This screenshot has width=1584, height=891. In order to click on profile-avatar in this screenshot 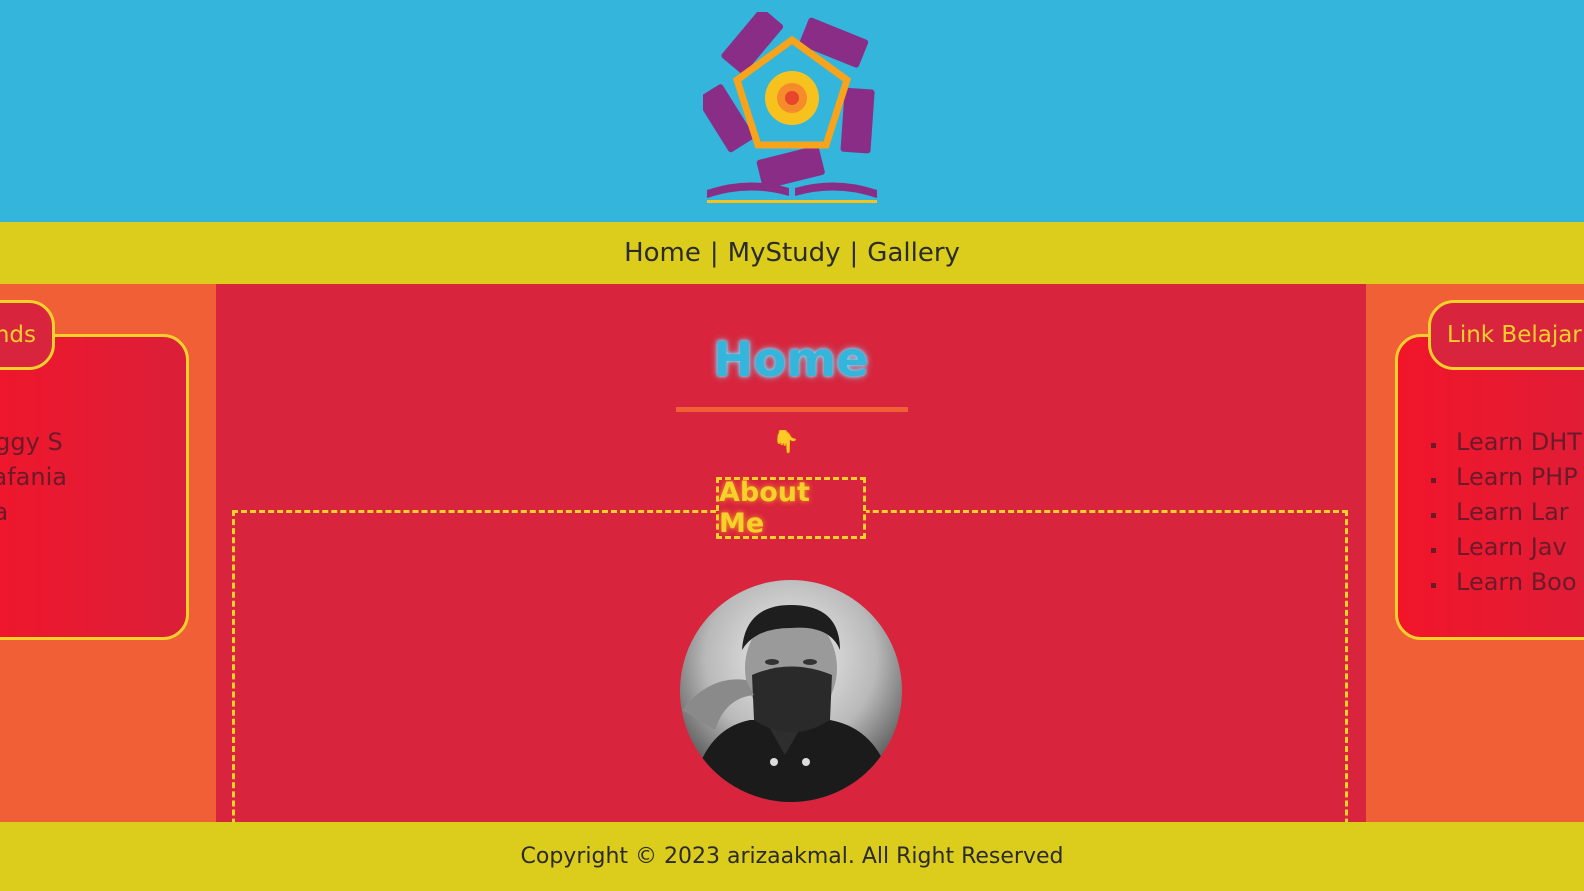, I will do `click(791, 691)`.